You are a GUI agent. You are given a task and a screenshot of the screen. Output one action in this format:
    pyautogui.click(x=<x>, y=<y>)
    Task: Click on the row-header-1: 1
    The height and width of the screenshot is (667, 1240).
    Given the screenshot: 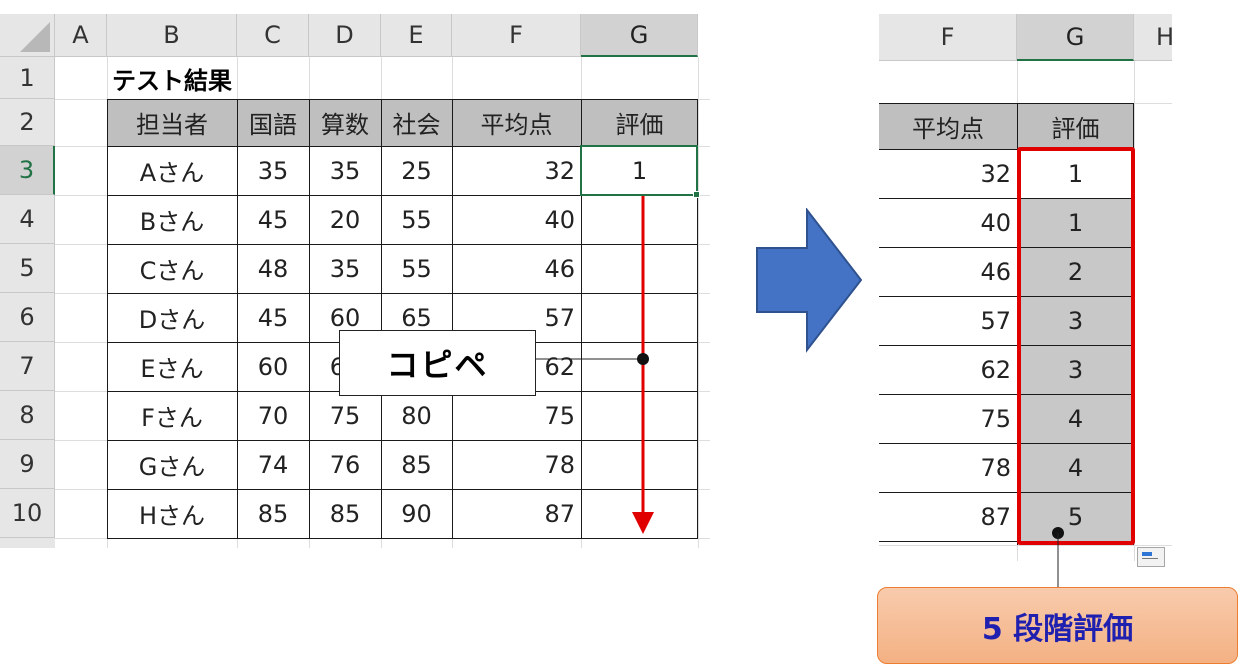 What is the action you would take?
    pyautogui.click(x=27, y=78)
    